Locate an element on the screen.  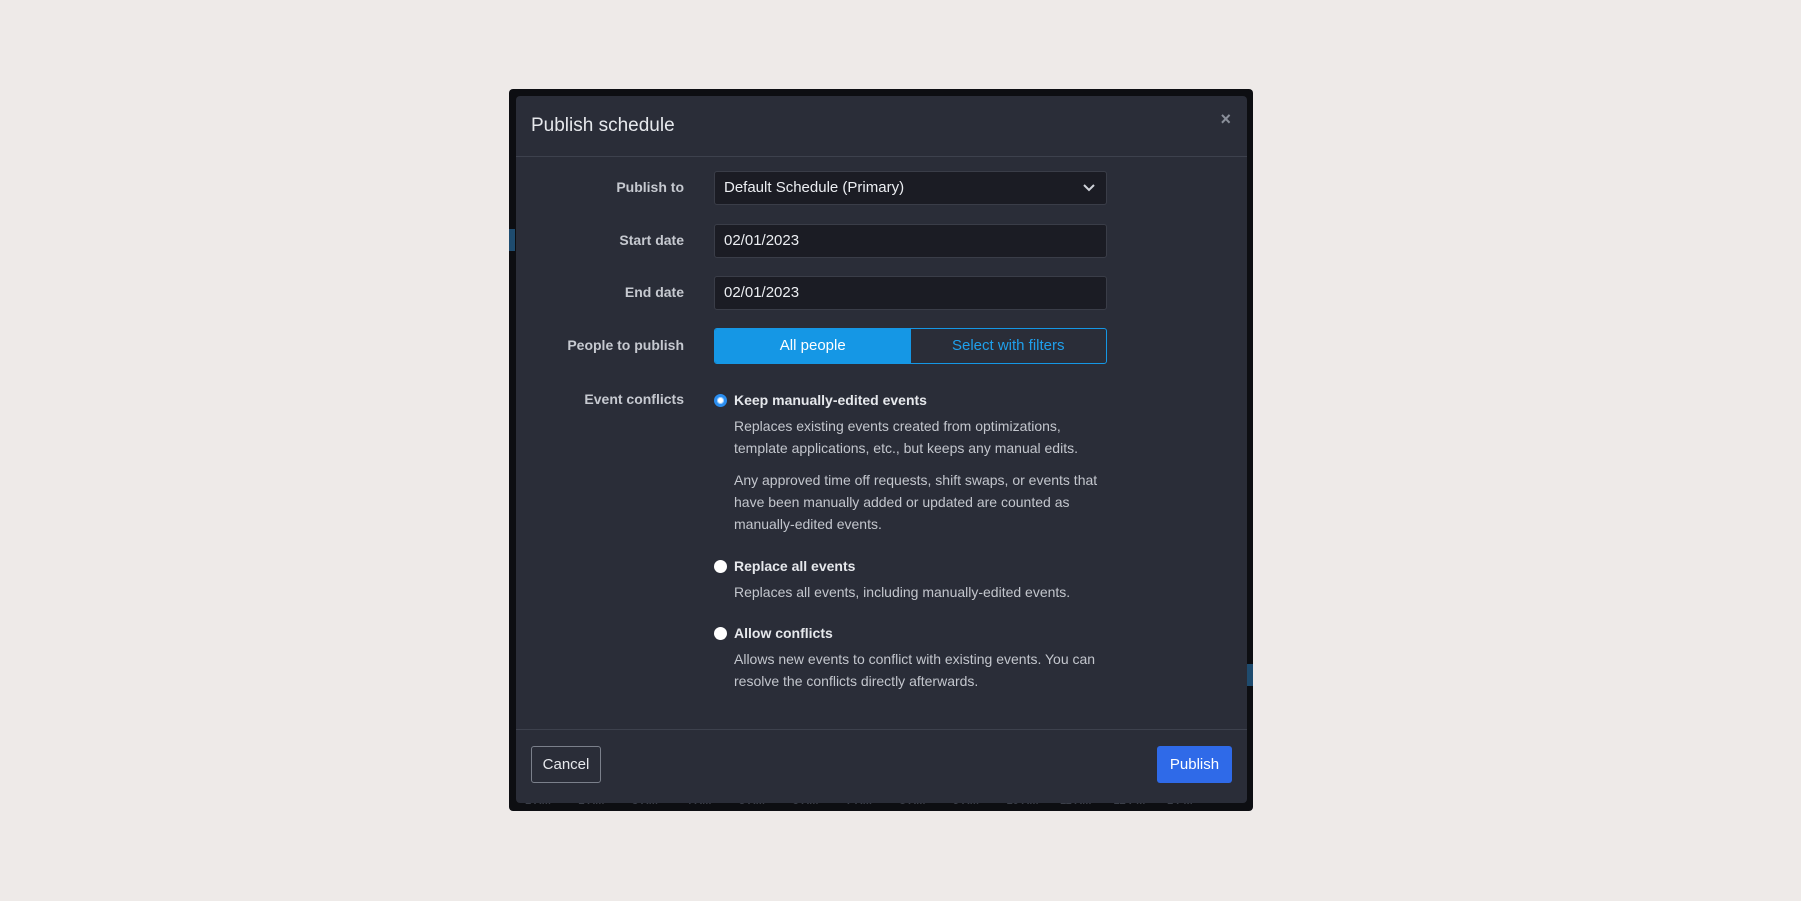
allow-conflicts-radio is located at coordinates (720, 633).